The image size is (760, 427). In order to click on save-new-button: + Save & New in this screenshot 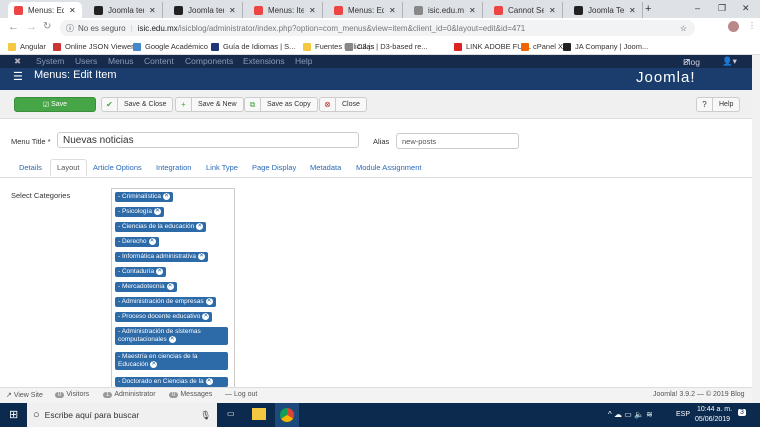, I will do `click(209, 104)`.